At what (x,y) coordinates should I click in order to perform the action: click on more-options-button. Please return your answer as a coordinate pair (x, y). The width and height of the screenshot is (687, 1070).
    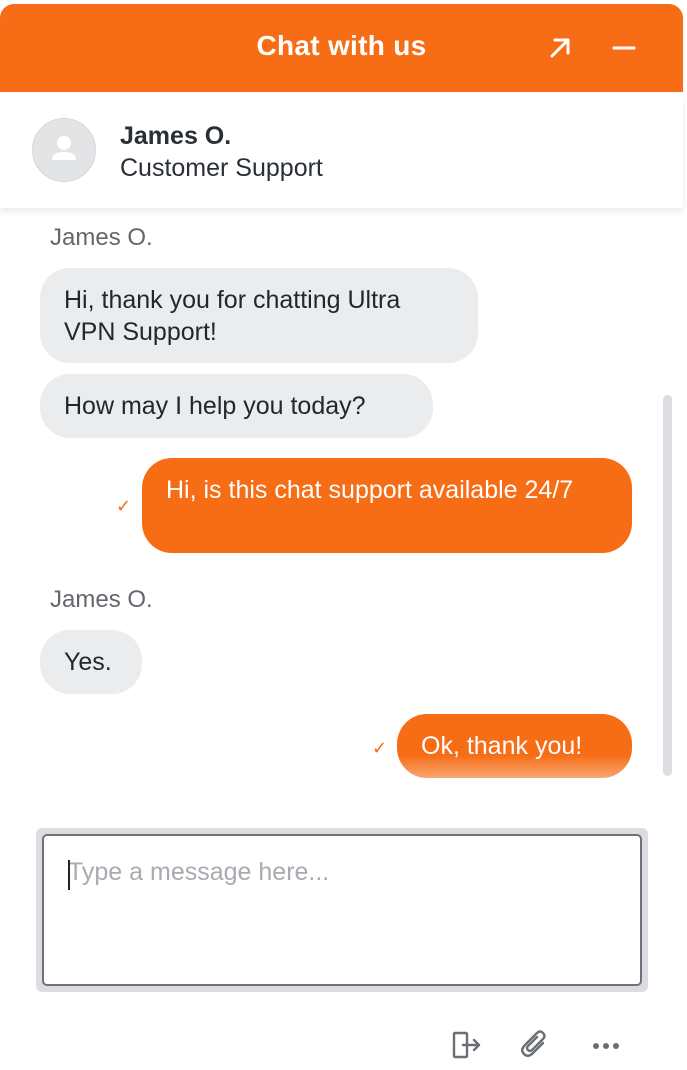
    Looking at the image, I should click on (606, 1045).